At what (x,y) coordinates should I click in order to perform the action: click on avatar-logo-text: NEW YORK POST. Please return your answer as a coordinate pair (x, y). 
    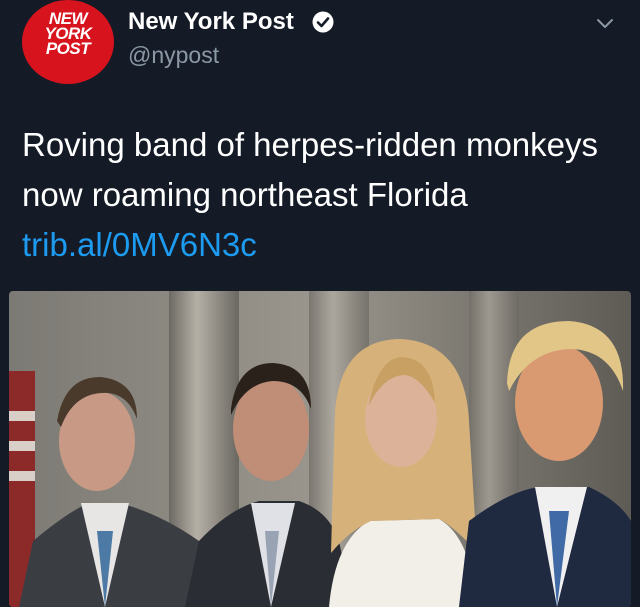
    Looking at the image, I should click on (68, 33).